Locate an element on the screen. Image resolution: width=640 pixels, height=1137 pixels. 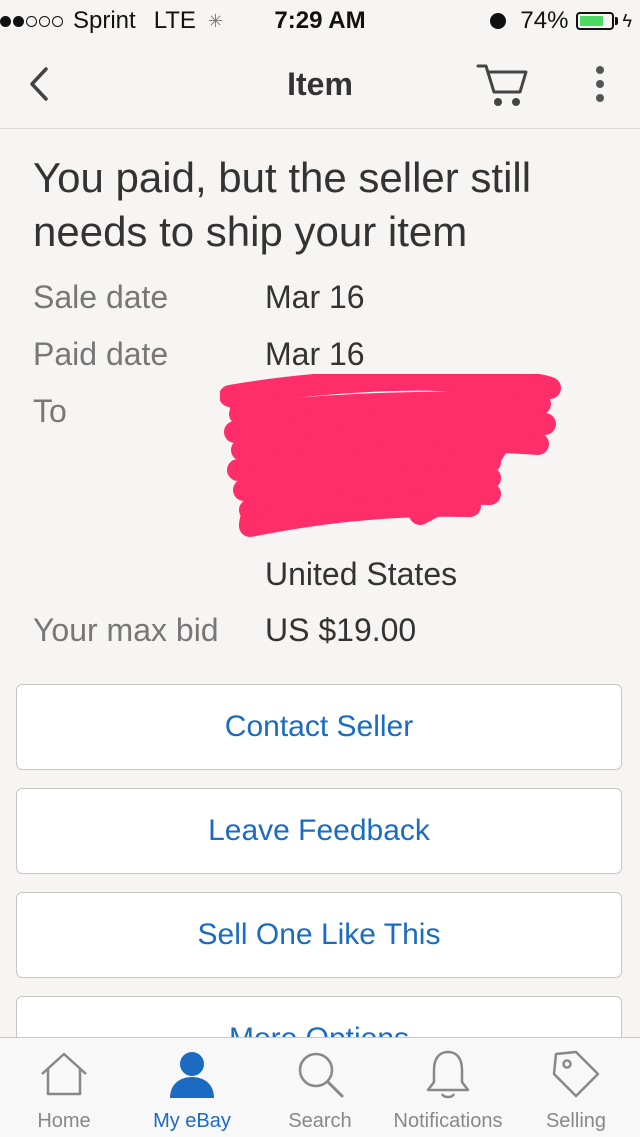
alarm-icon is located at coordinates (498, 21).